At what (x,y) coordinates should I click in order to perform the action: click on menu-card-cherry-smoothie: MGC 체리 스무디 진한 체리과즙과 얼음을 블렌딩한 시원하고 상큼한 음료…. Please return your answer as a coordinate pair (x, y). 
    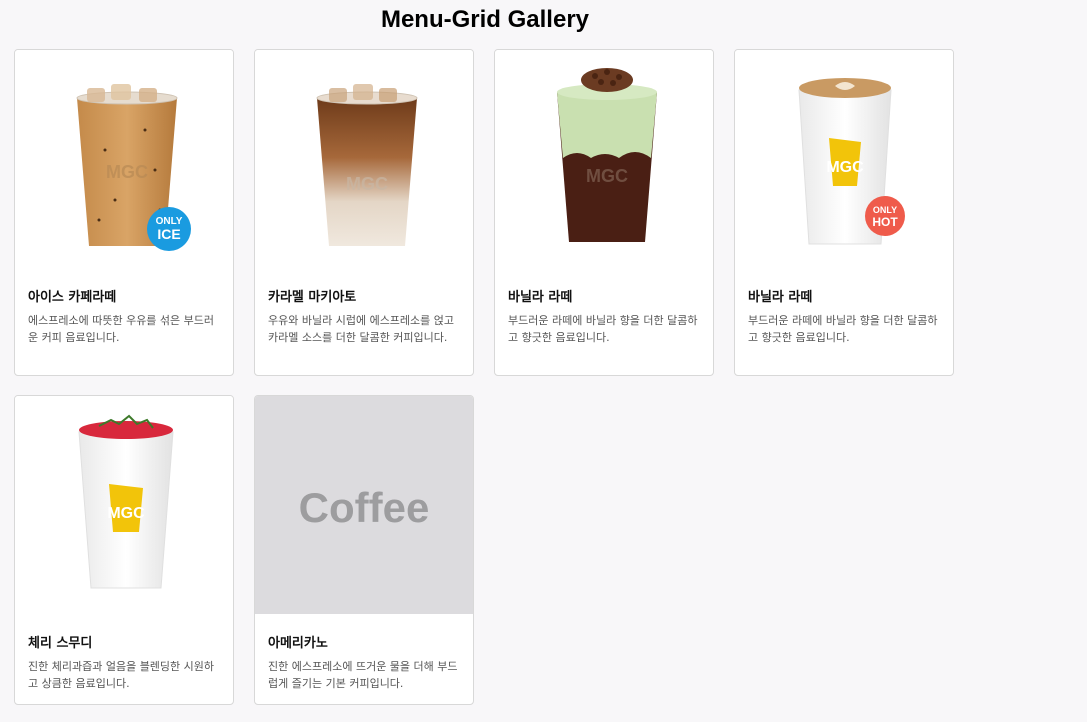
    Looking at the image, I should click on (124, 550).